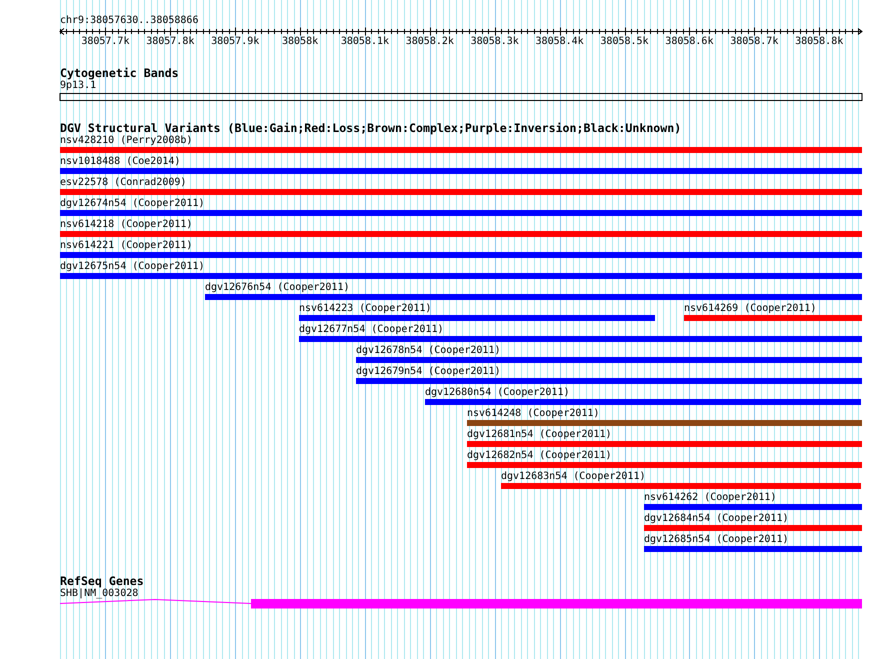  What do you see at coordinates (132, 267) in the screenshot?
I see `variant-label: dgv12675n54 (Cooper2011)` at bounding box center [132, 267].